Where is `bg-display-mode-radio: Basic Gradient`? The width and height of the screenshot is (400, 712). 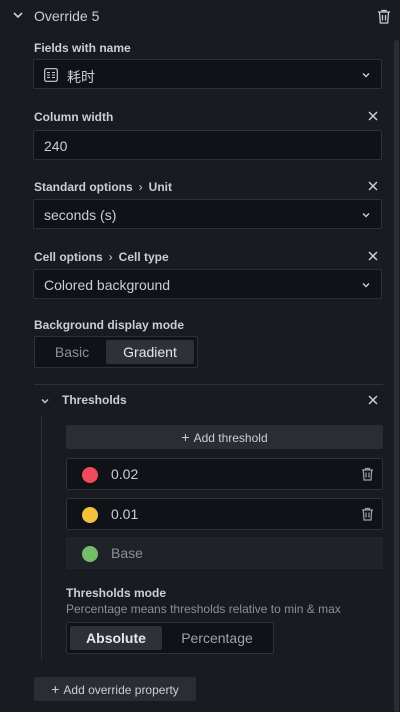 bg-display-mode-radio: Basic Gradient is located at coordinates (116, 352).